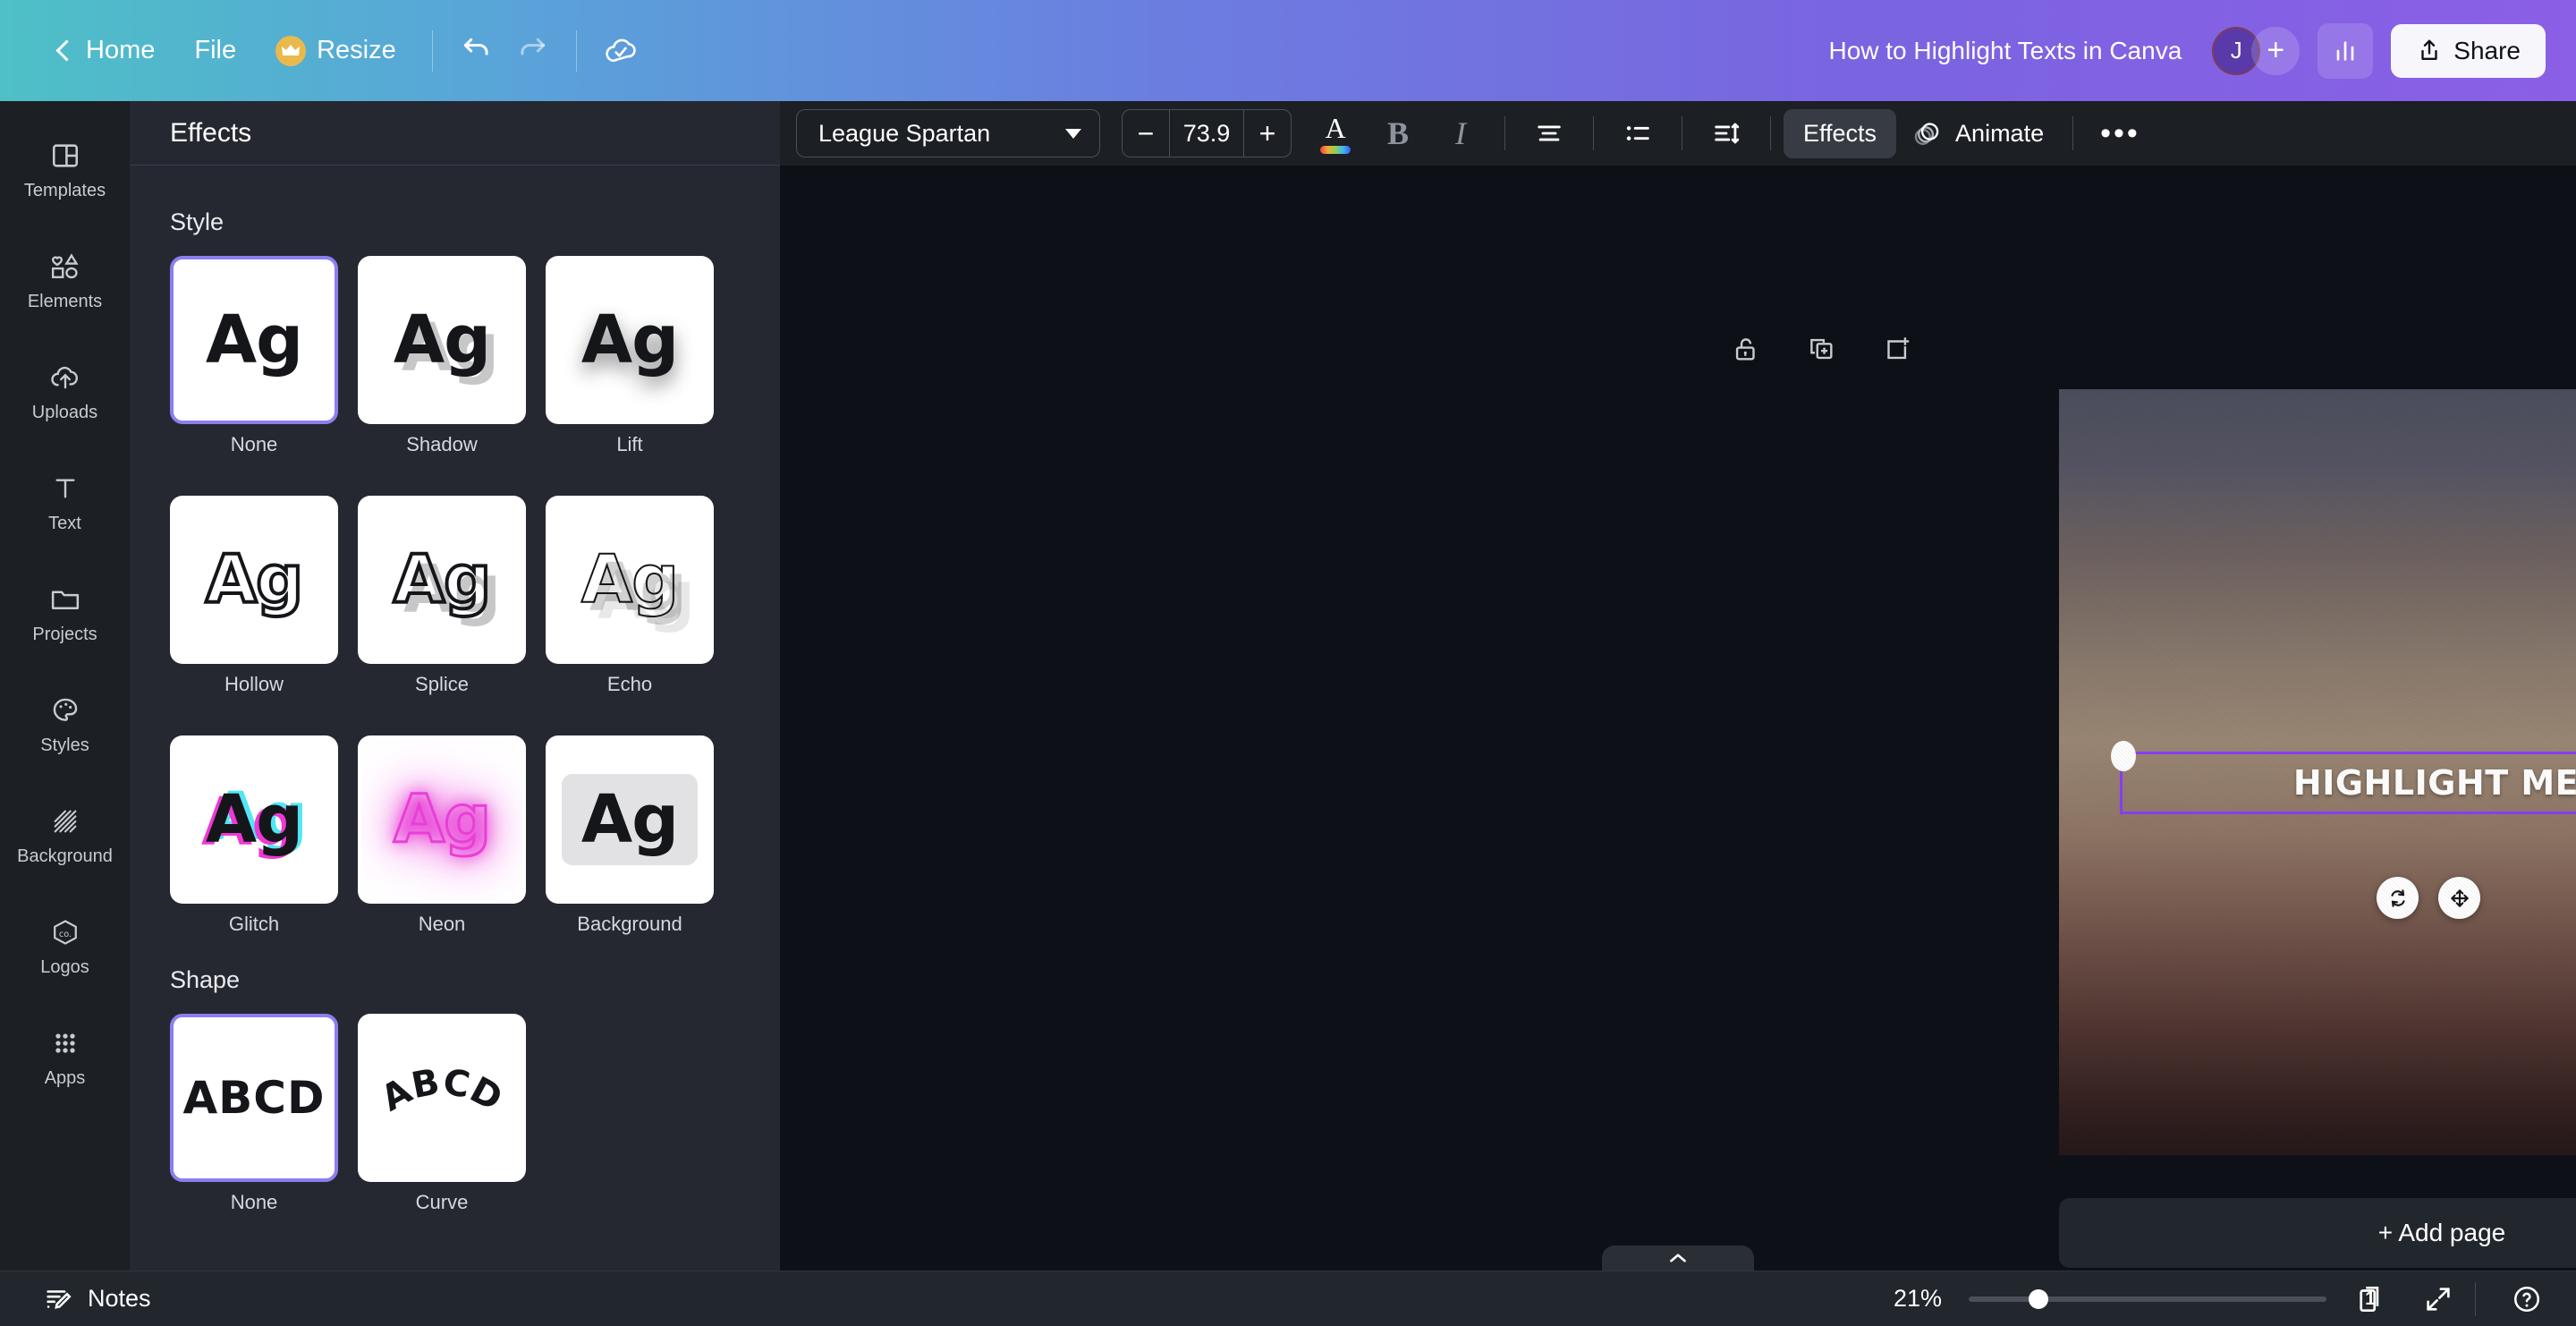 This screenshot has height=1326, width=2576. I want to click on style-option-shadow: Ag Shadow, so click(442, 356).